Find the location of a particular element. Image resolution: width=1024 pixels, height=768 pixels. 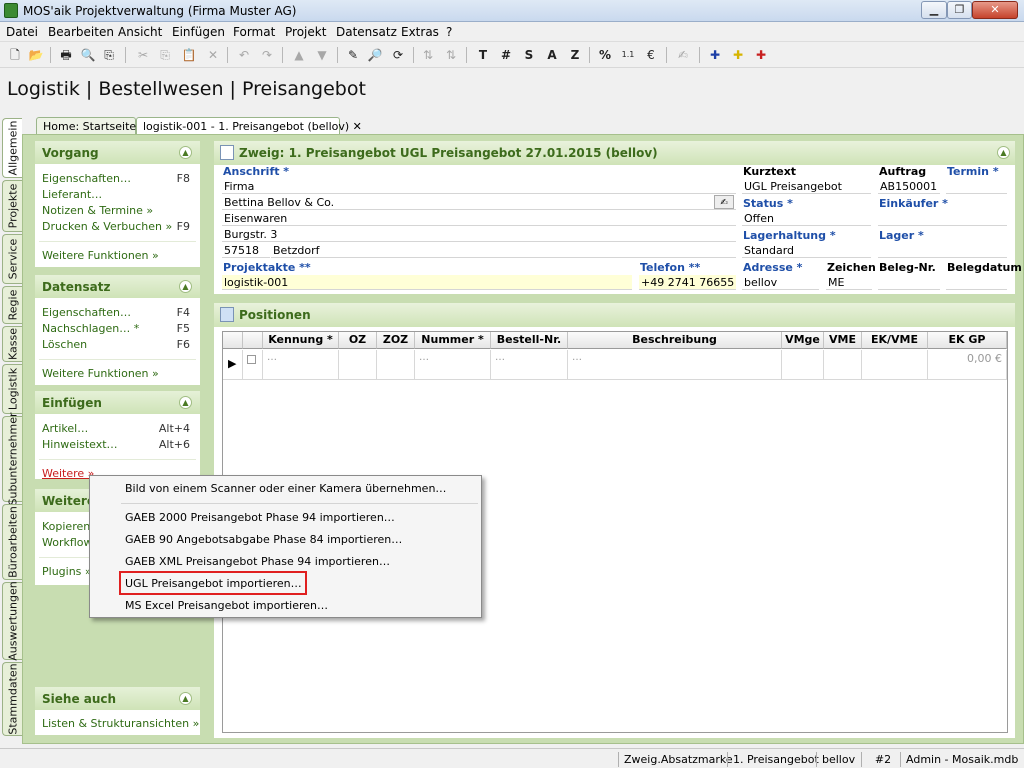

anschrift-line-2: Bettina Bellov & Co. ✍ is located at coordinates (479, 202).